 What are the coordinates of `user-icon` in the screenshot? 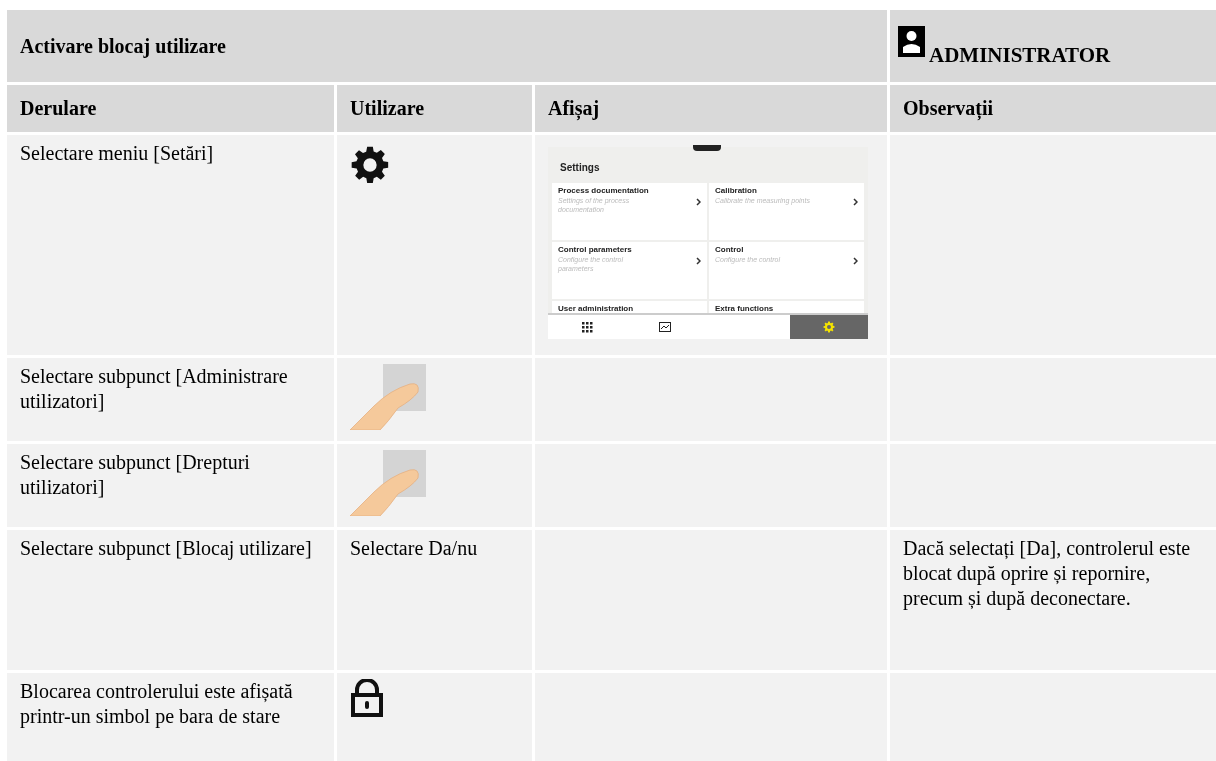 It's located at (911, 41).